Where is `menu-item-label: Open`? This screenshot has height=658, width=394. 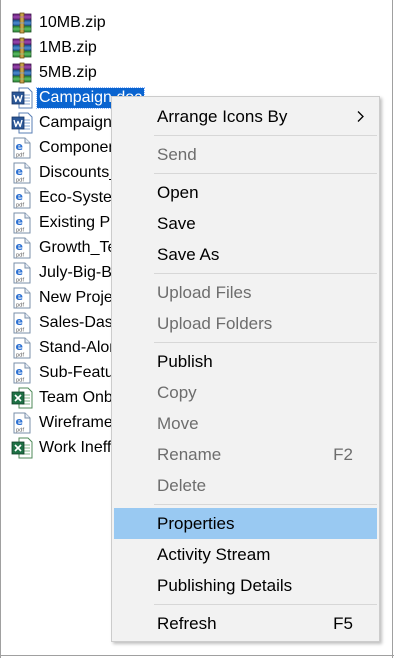
menu-item-label: Open is located at coordinates (178, 192).